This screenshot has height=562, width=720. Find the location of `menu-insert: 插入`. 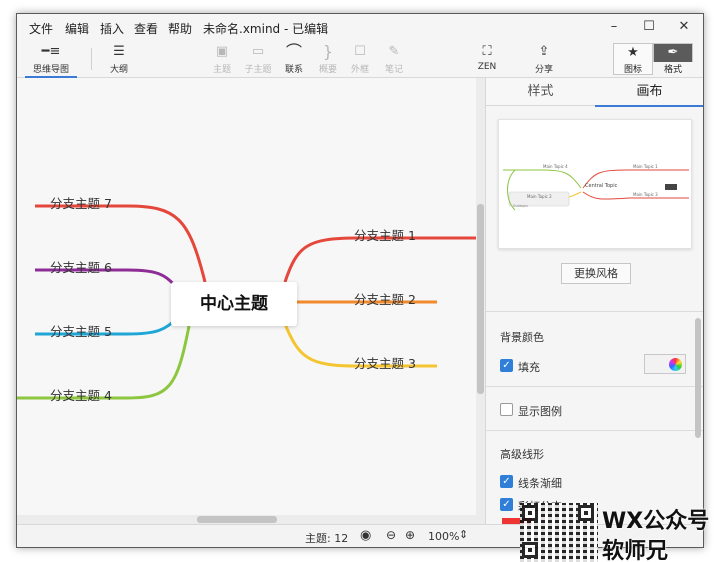

menu-insert: 插入 is located at coordinates (112, 28).